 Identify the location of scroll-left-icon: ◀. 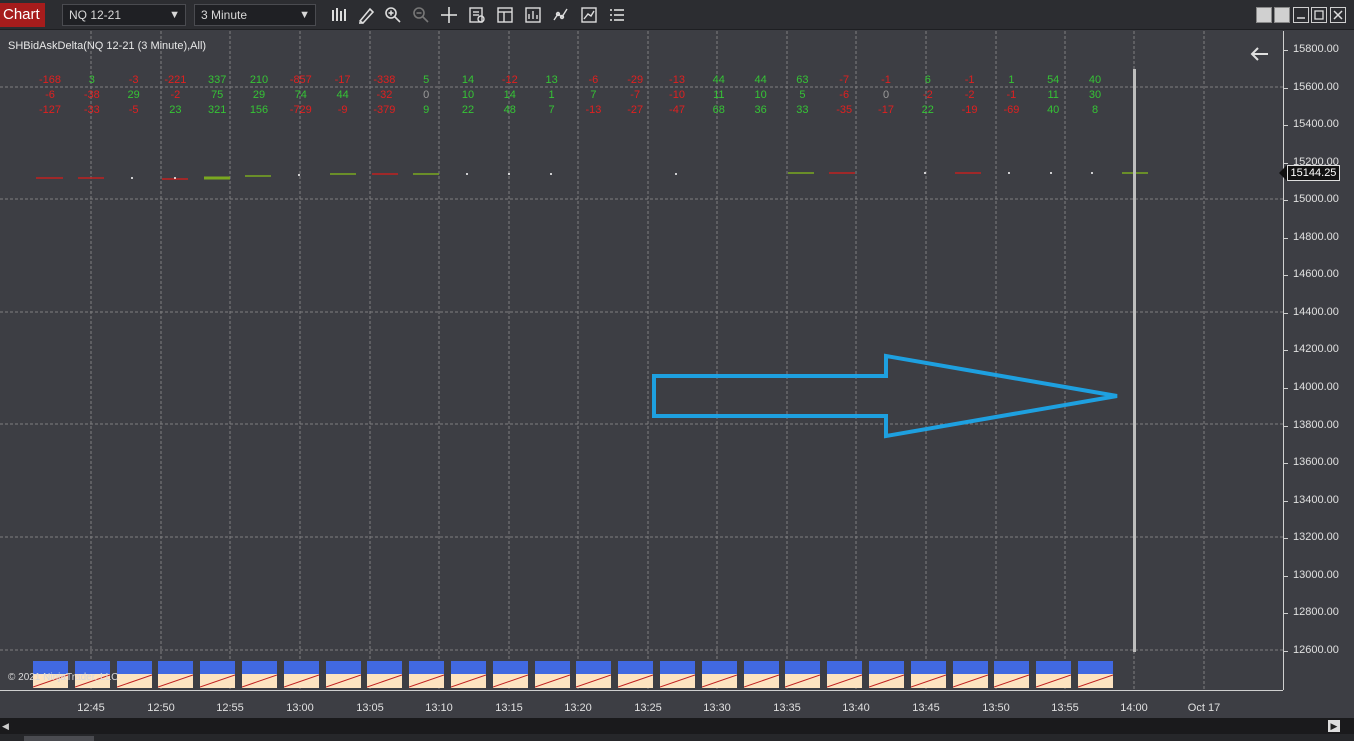
(7, 726).